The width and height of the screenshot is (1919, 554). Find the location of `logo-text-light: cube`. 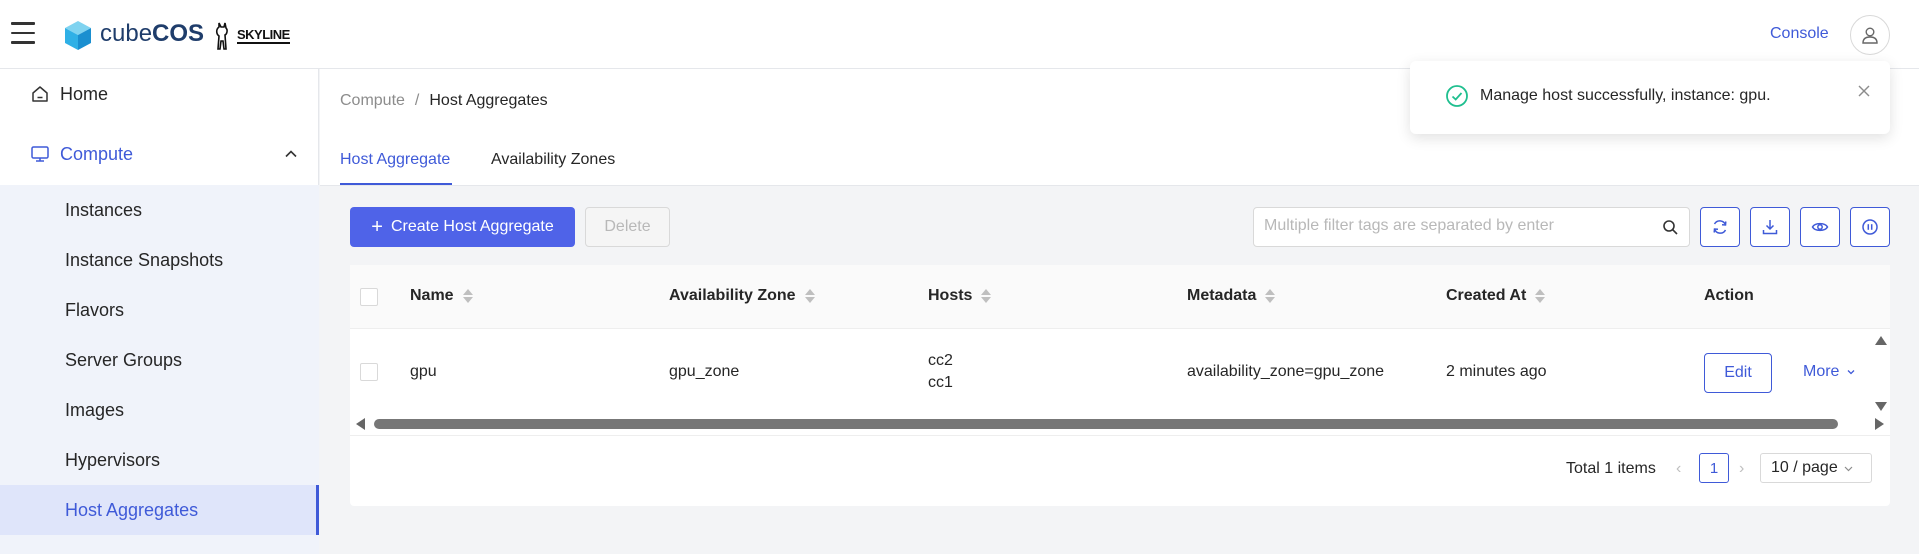

logo-text-light: cube is located at coordinates (126, 33).